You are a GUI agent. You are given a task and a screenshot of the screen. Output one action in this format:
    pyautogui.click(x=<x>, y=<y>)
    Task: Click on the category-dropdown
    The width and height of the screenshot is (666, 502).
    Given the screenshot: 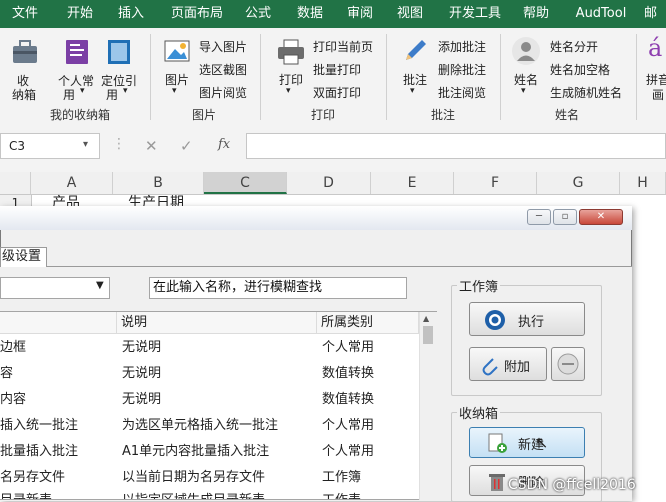 What is the action you would take?
    pyautogui.click(x=55, y=288)
    